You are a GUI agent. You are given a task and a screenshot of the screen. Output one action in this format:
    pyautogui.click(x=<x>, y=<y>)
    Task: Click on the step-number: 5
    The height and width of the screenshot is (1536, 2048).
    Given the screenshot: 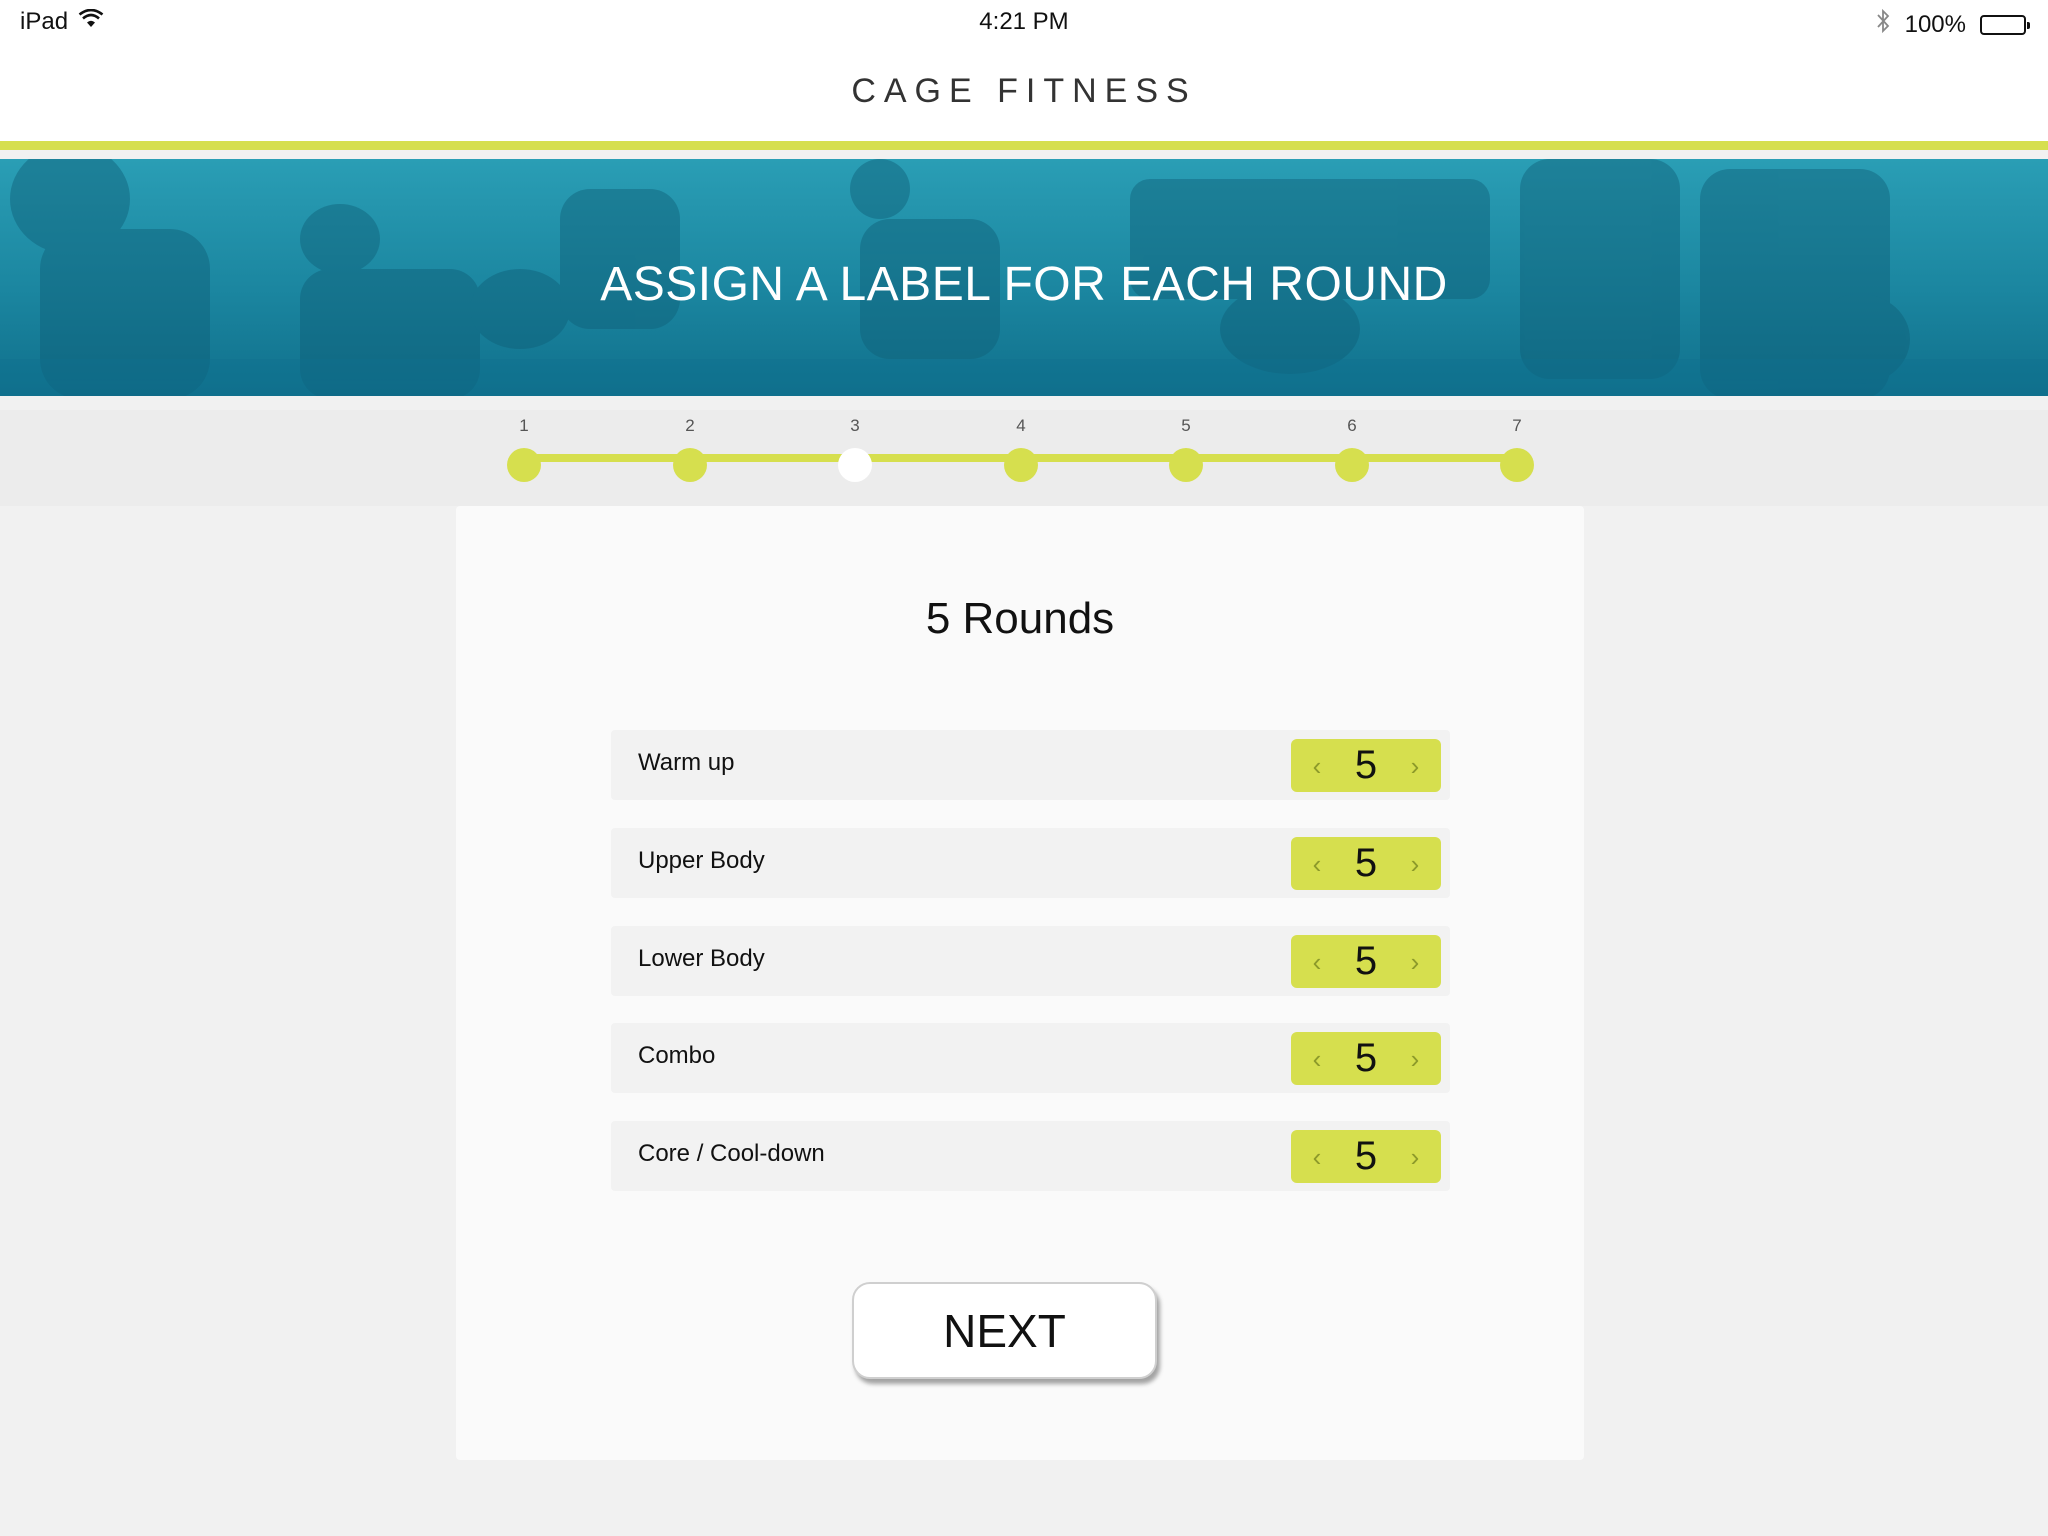 What is the action you would take?
    pyautogui.click(x=1186, y=425)
    